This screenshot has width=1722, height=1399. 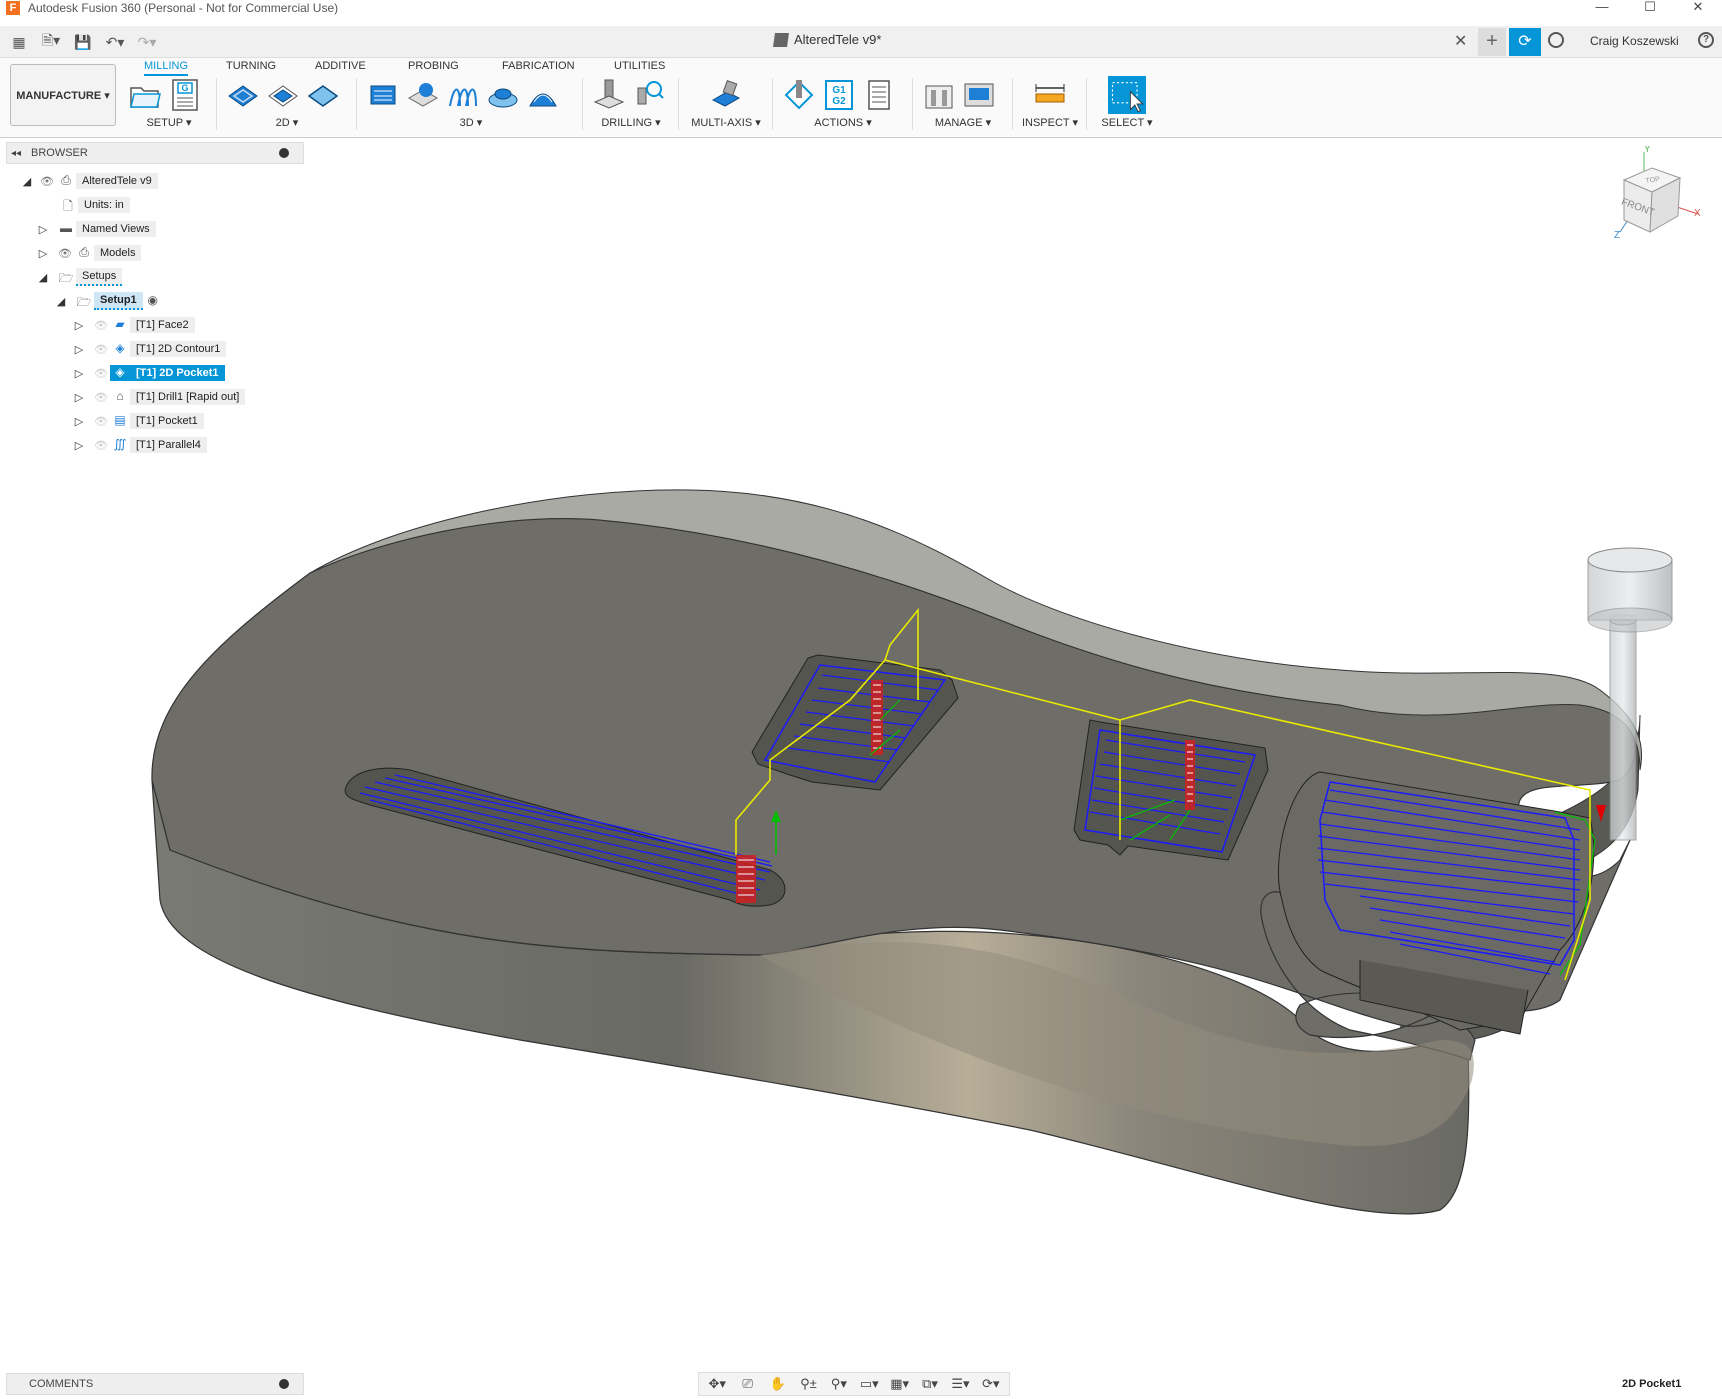 I want to click on save-icon: 💾, so click(x=83, y=42).